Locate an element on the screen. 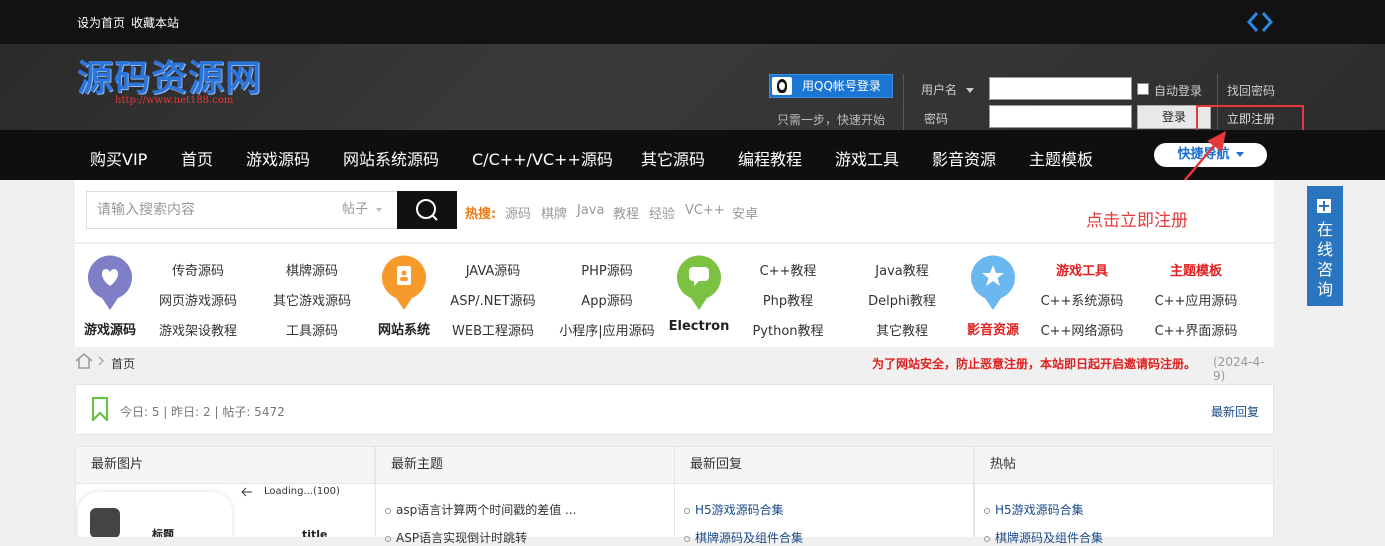 The image size is (1385, 546). breadcrumb-home: 首页 is located at coordinates (123, 363).